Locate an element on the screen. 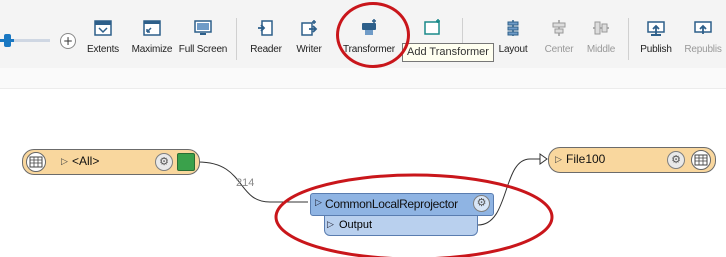  layout-icon is located at coordinates (513, 28).